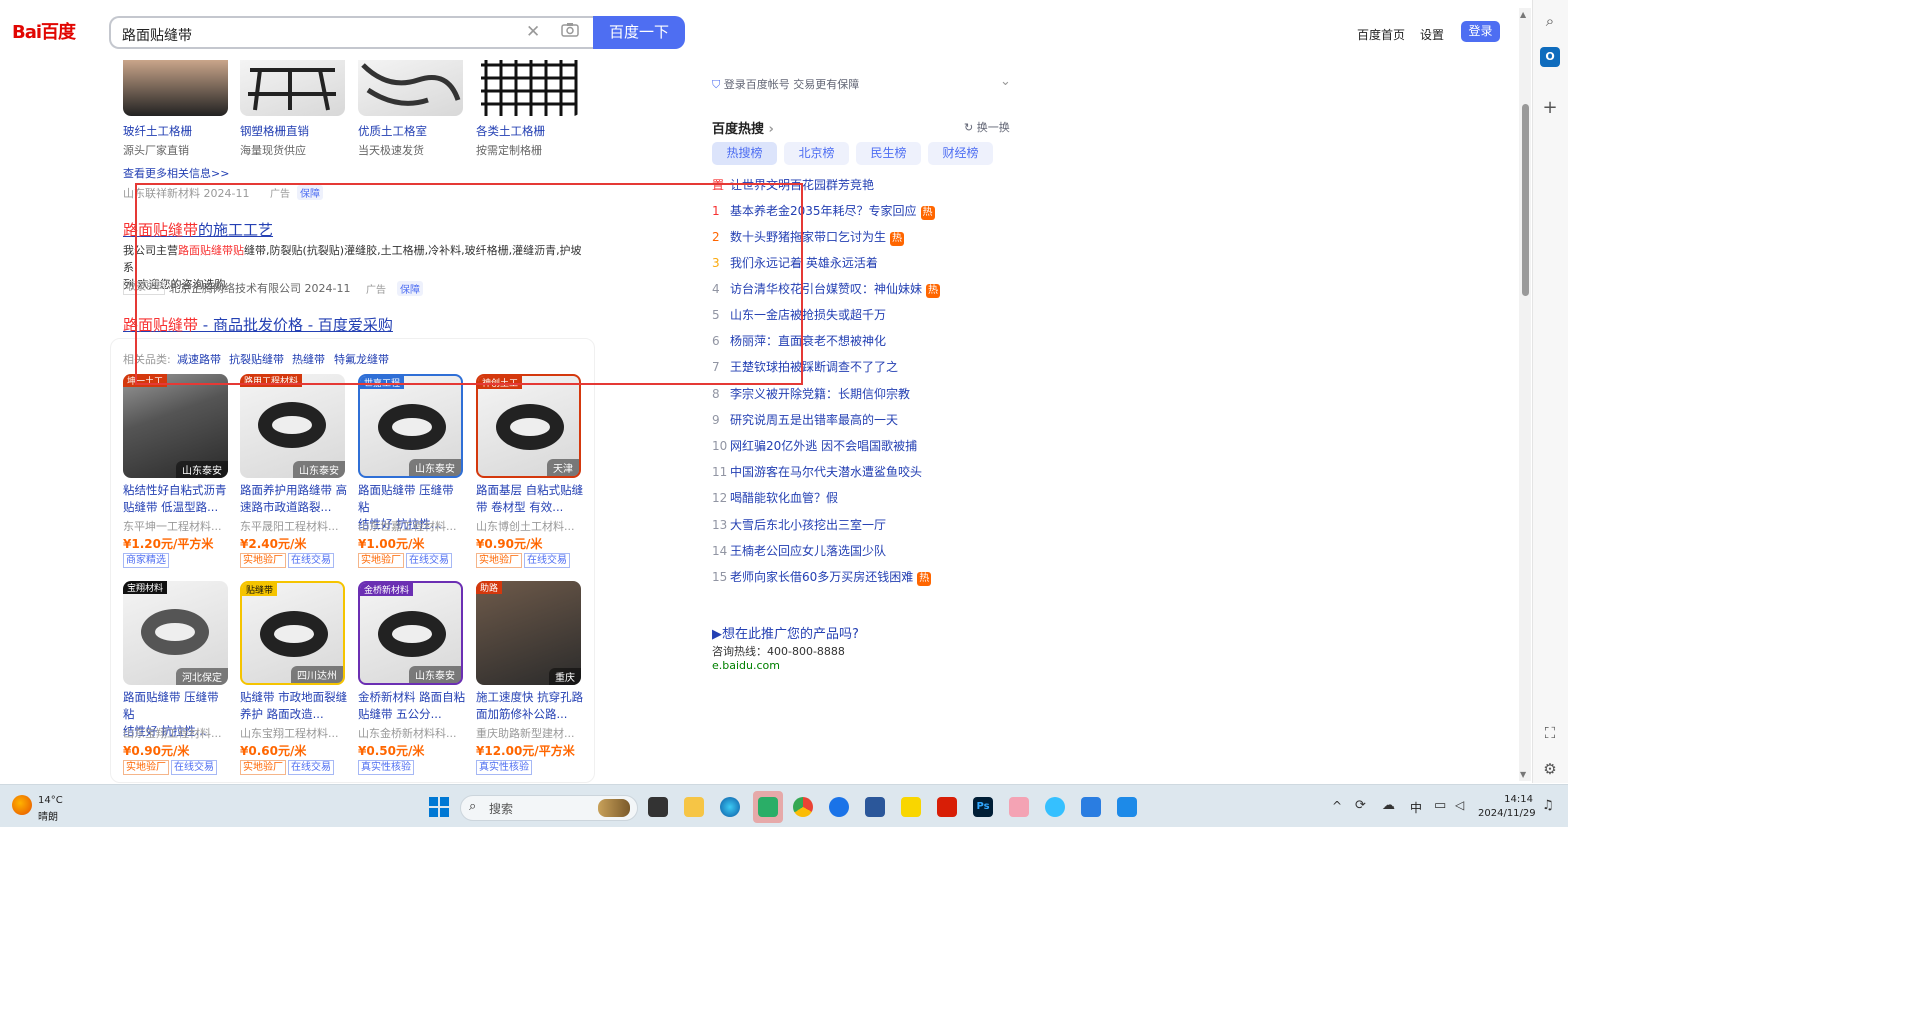  Describe the element at coordinates (983, 807) in the screenshot. I see `photoshop-icon: Ps` at that location.